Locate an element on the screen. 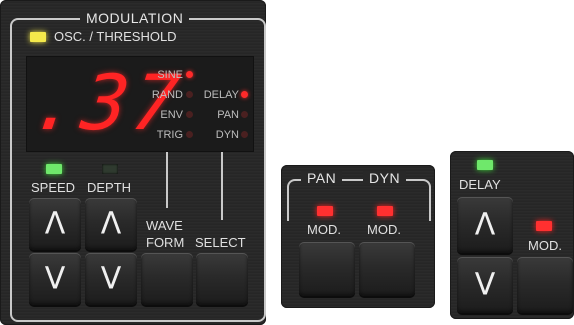 The image size is (574, 325). wave-env-label: ENV is located at coordinates (171, 115).